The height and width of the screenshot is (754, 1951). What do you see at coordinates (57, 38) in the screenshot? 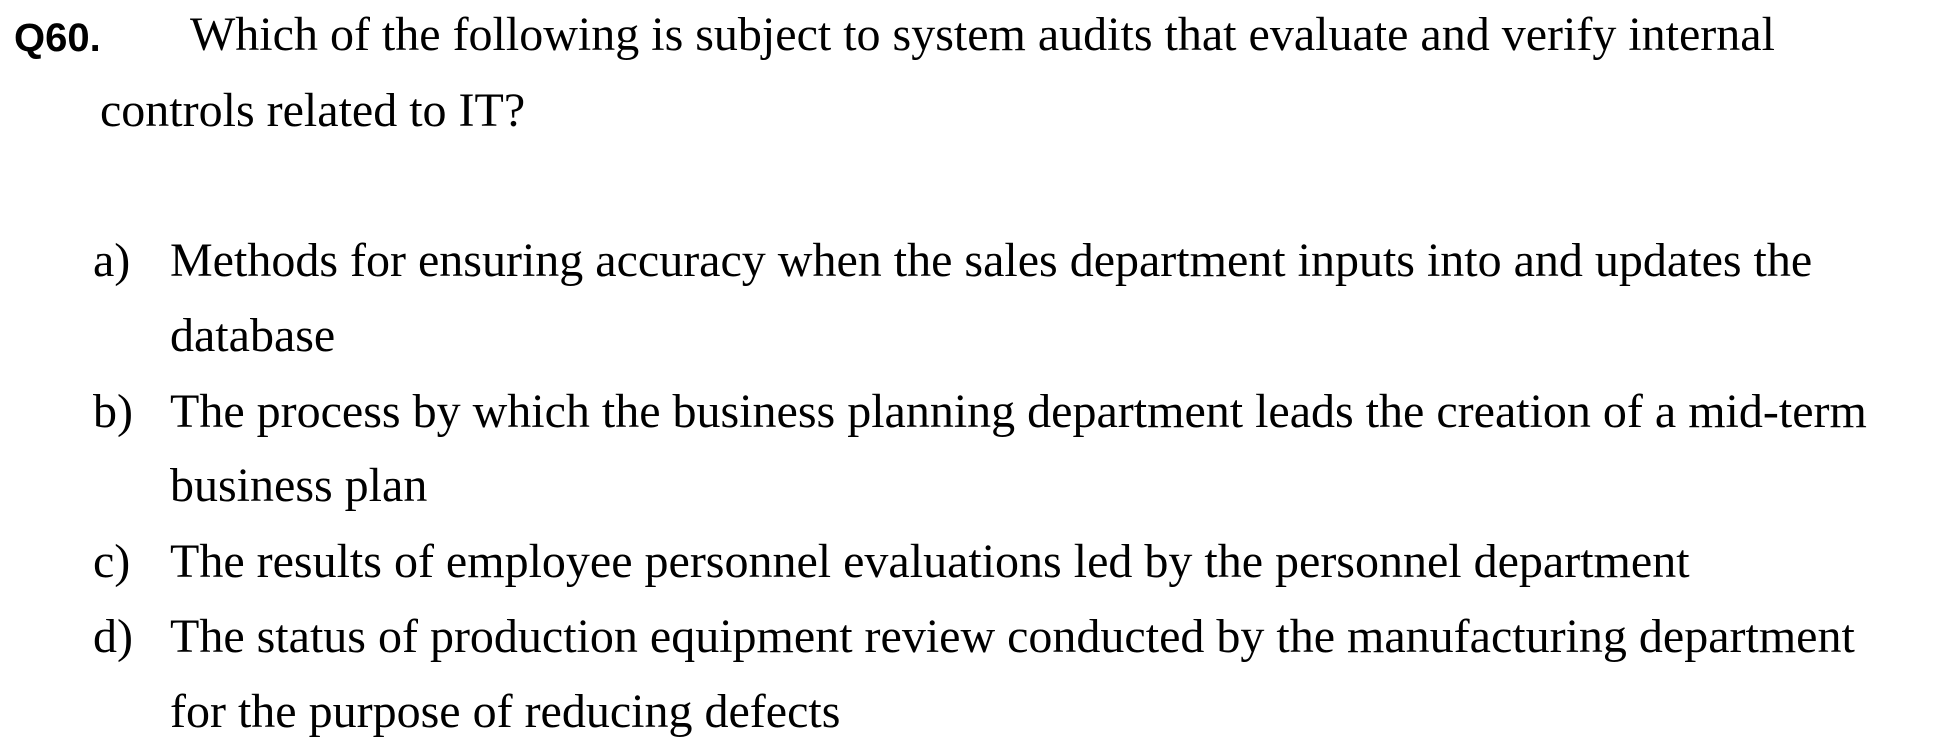
I see `question-number: Q60.` at bounding box center [57, 38].